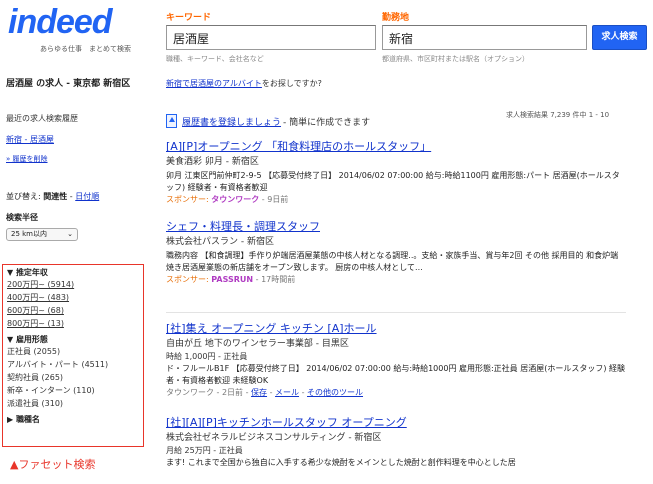 The width and height of the screenshot is (653, 484). Describe the element at coordinates (73, 297) in the screenshot. I see `facet-salary-item: 400万円~ (483)` at that location.